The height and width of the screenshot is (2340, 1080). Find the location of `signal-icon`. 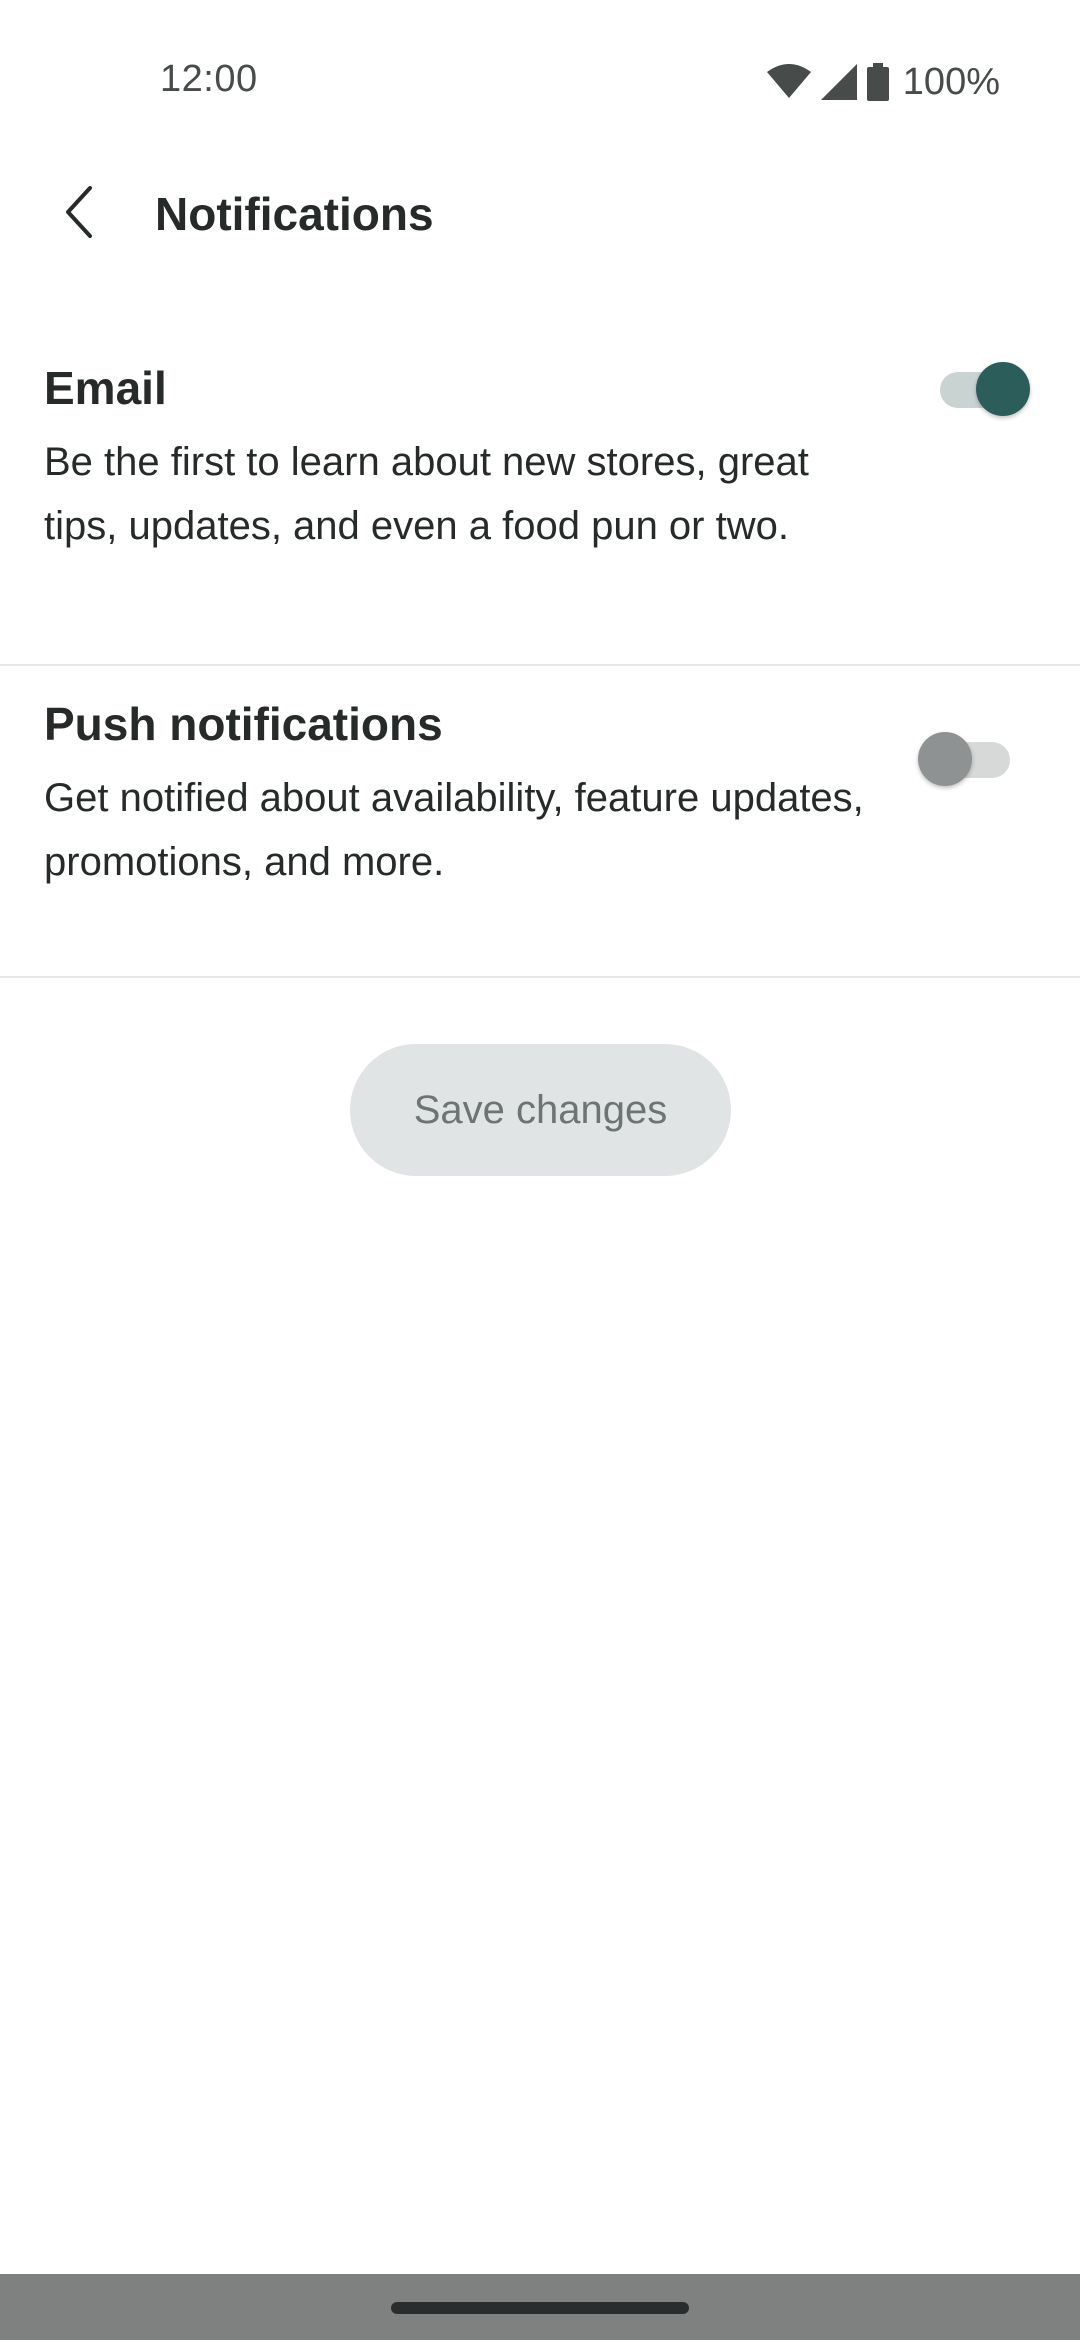

signal-icon is located at coordinates (838, 82).